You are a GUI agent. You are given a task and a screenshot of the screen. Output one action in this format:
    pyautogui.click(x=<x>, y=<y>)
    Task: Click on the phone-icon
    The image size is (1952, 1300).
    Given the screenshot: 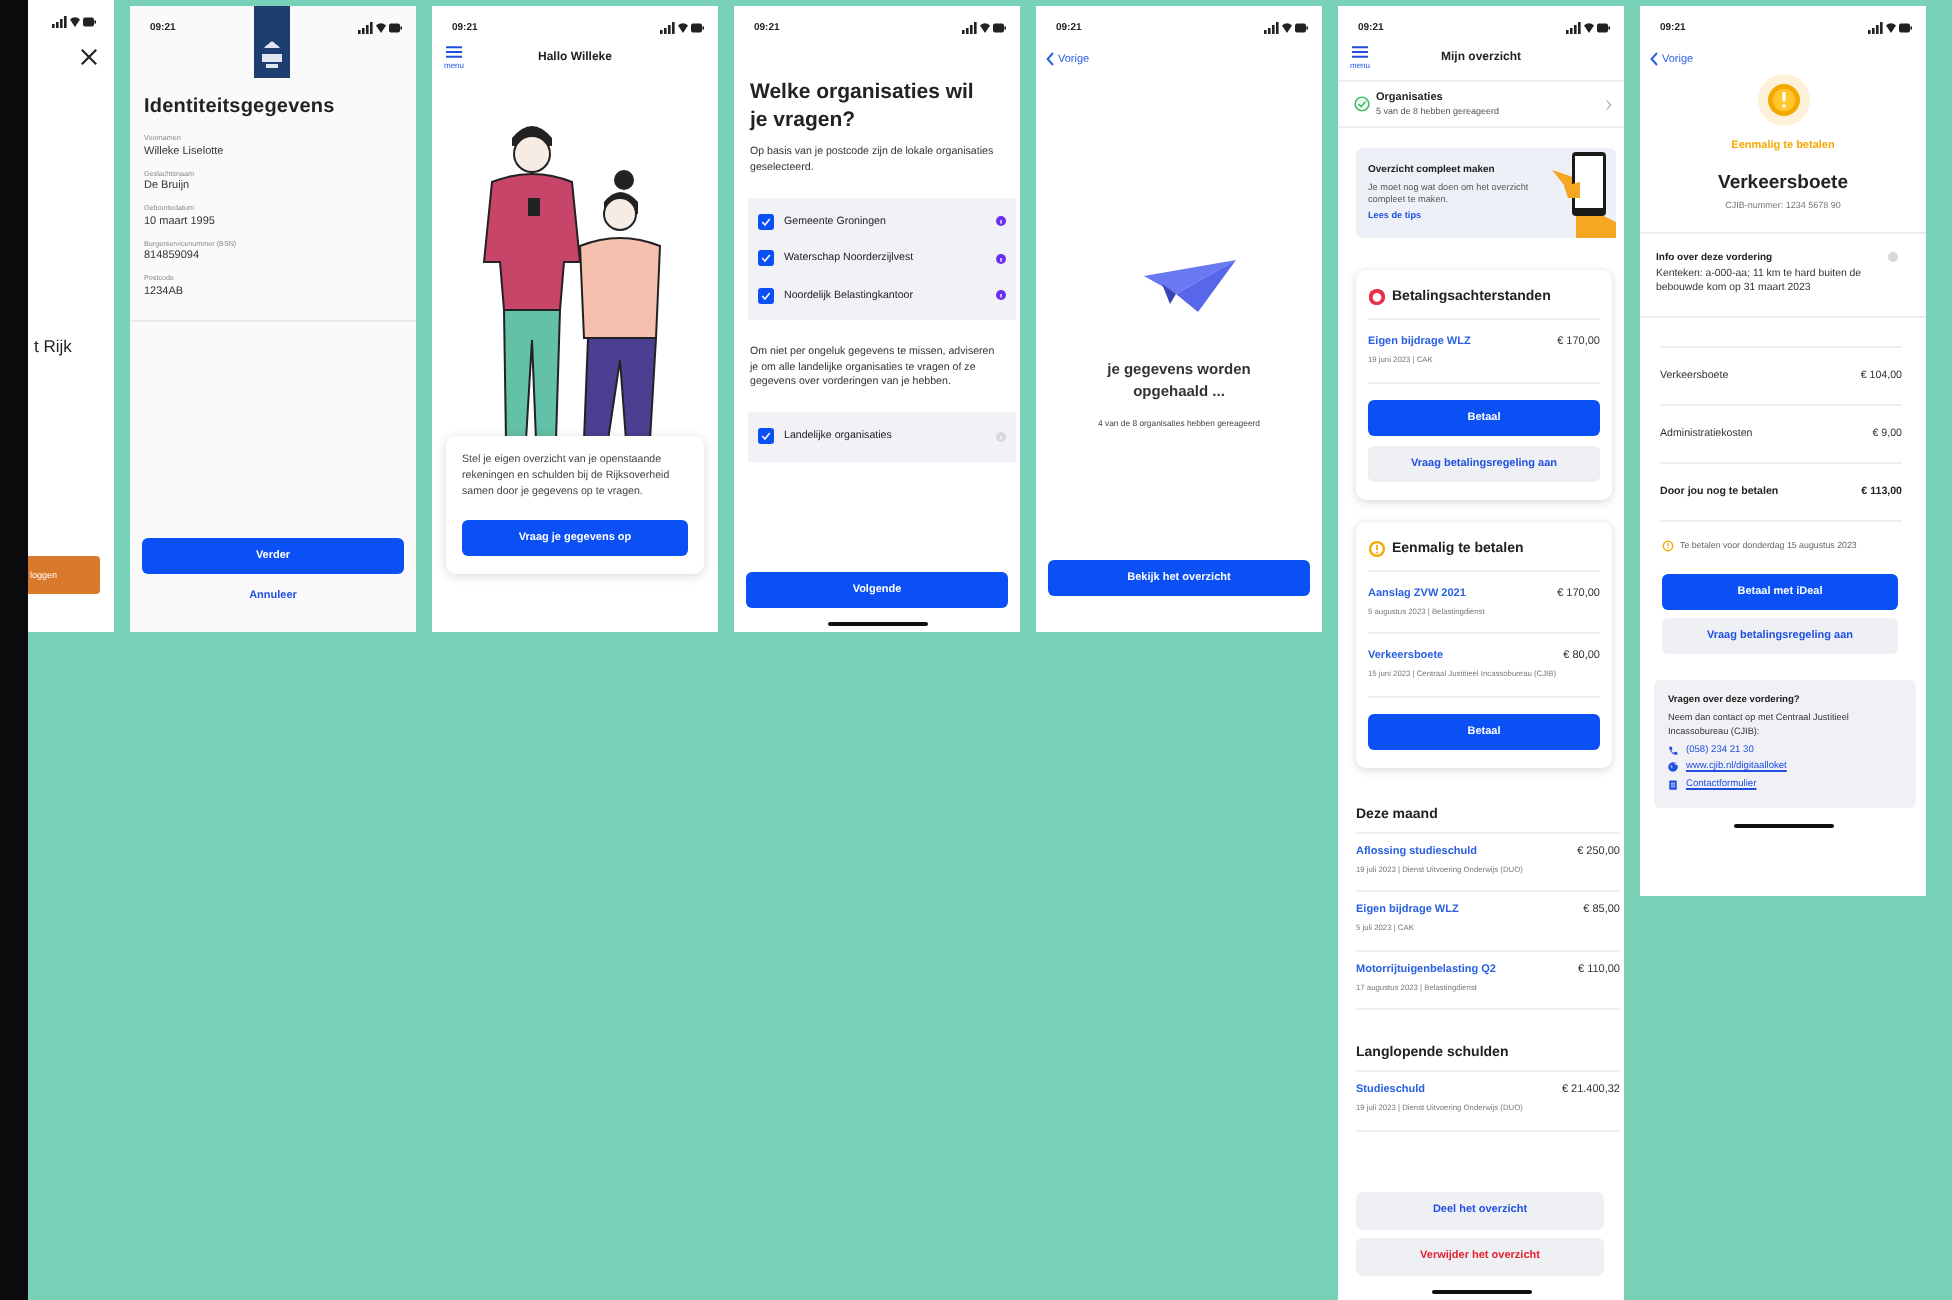 What is the action you would take?
    pyautogui.click(x=1673, y=750)
    